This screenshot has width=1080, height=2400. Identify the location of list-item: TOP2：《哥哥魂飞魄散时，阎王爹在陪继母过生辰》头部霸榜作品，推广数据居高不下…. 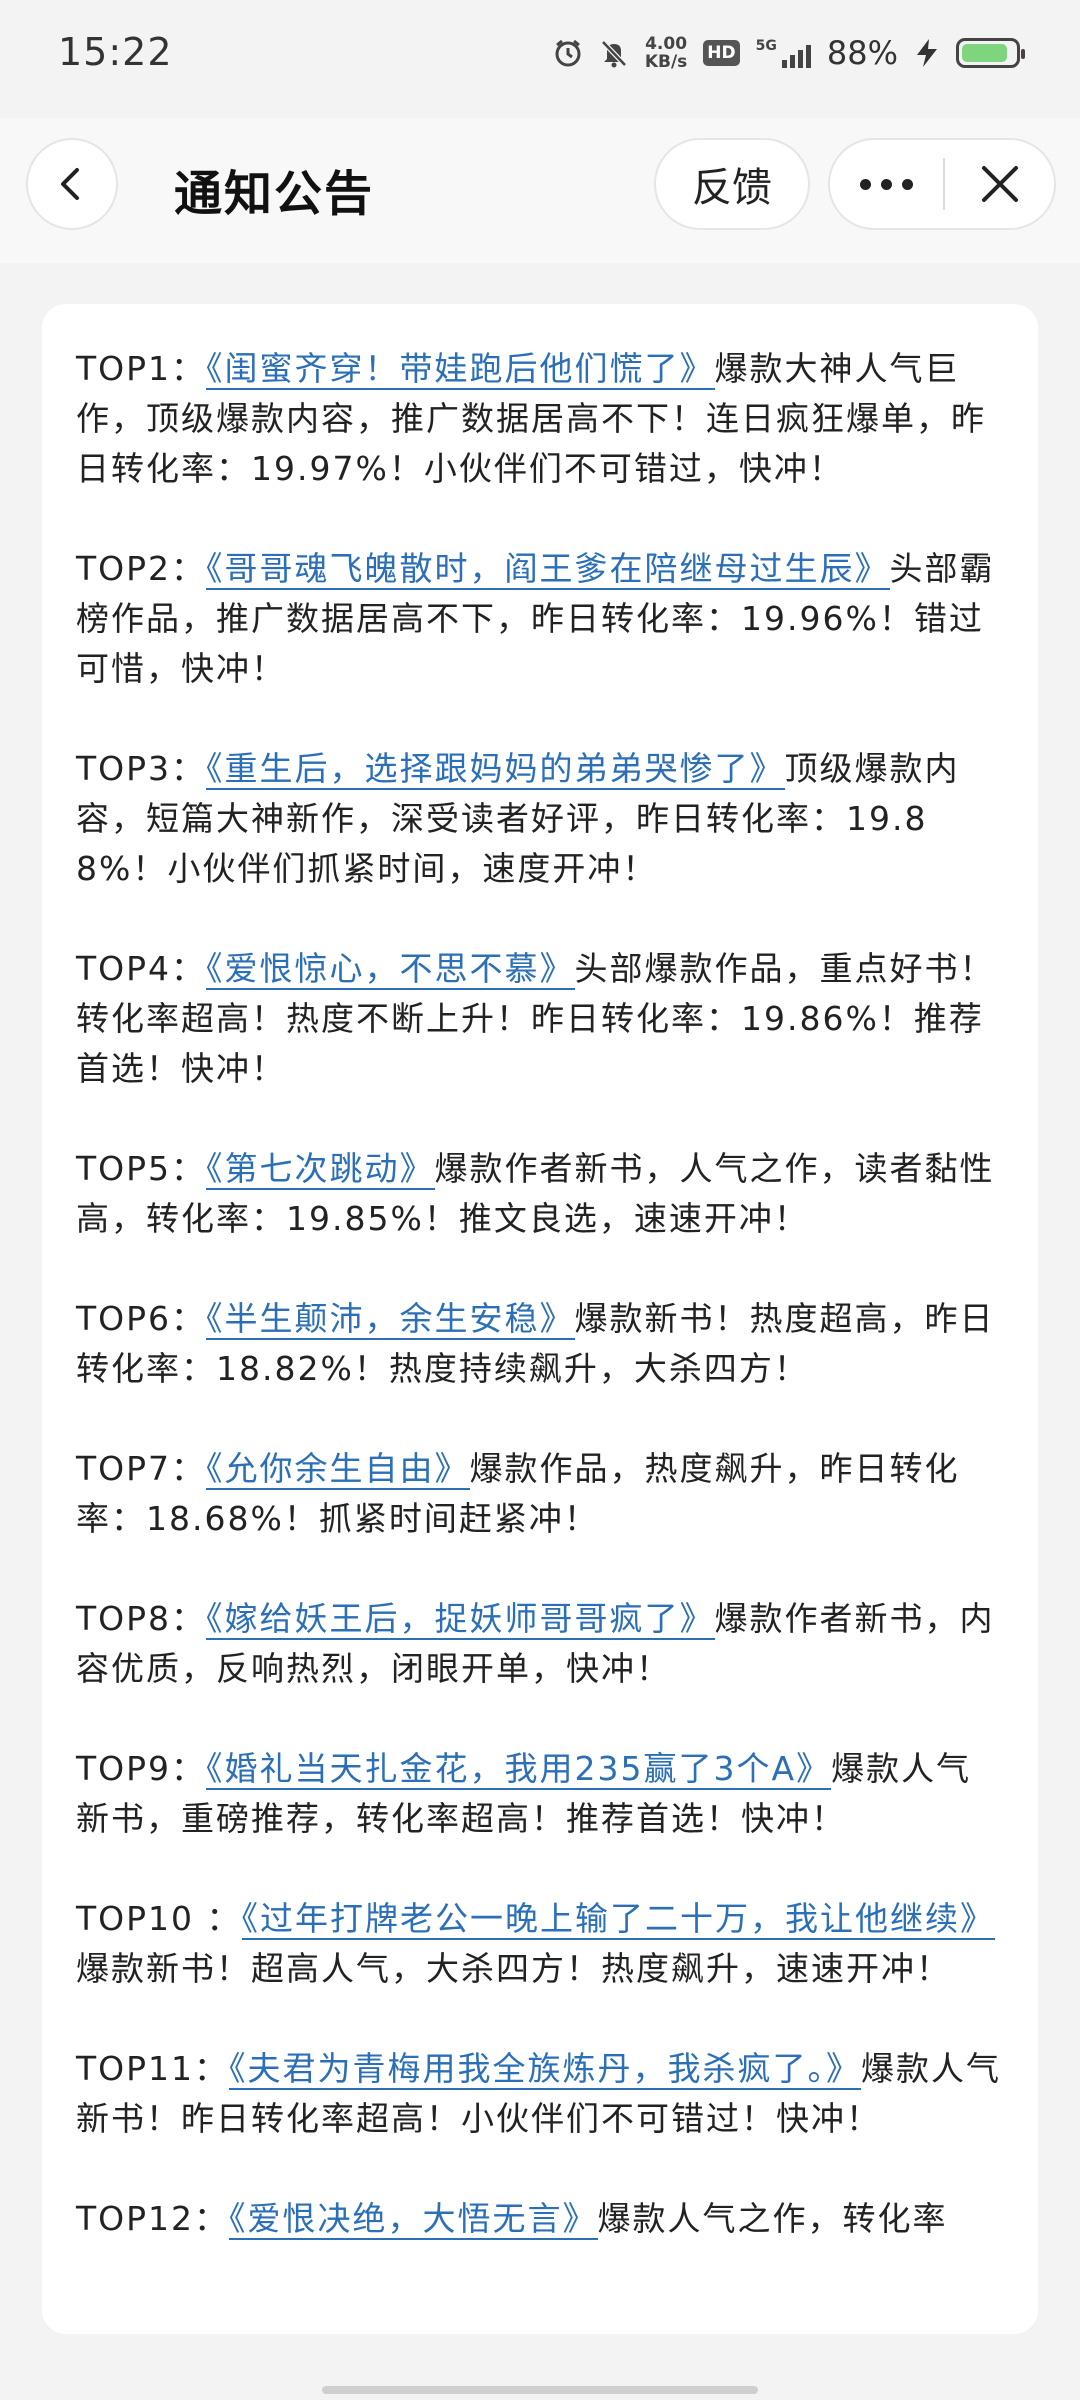
(540, 619).